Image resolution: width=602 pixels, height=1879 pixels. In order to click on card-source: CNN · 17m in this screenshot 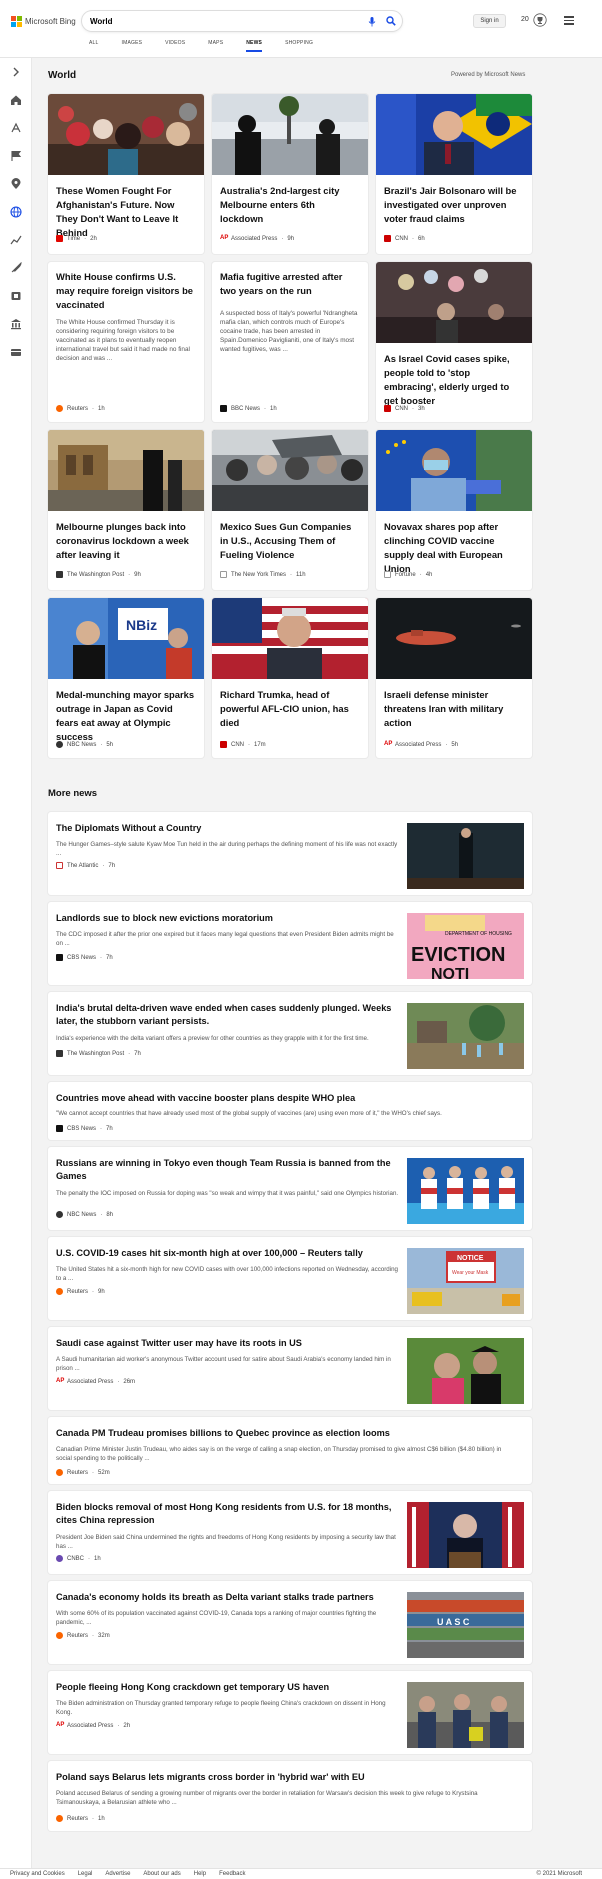, I will do `click(243, 744)`.